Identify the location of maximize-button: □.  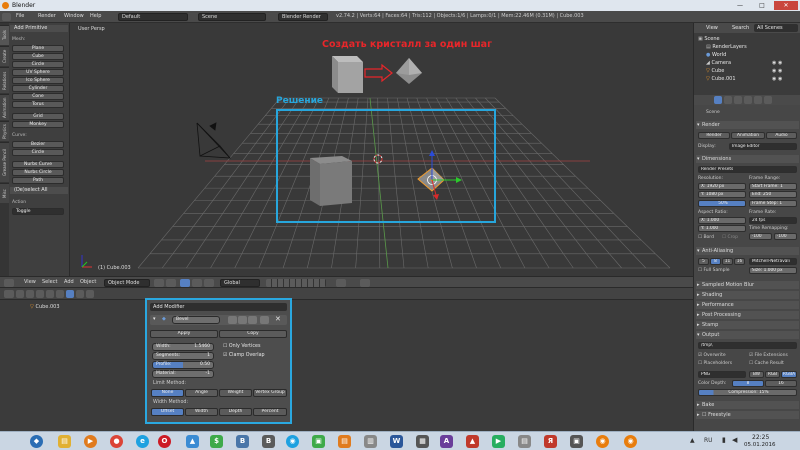
(762, 5).